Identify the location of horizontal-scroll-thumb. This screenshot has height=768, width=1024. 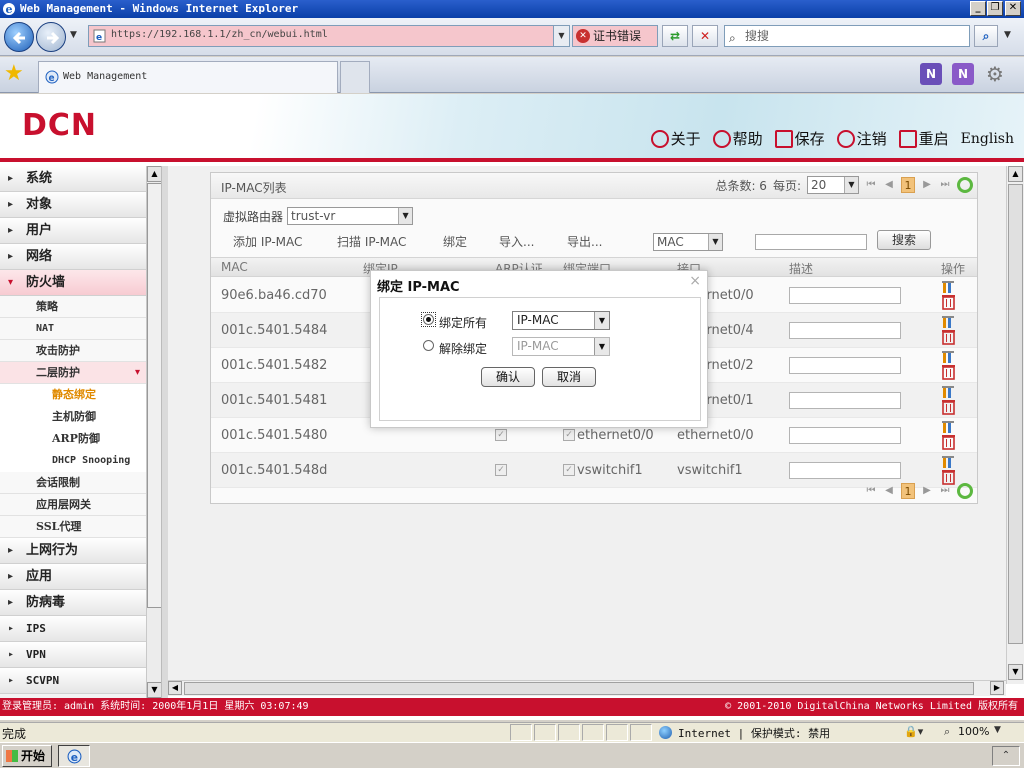
(579, 688).